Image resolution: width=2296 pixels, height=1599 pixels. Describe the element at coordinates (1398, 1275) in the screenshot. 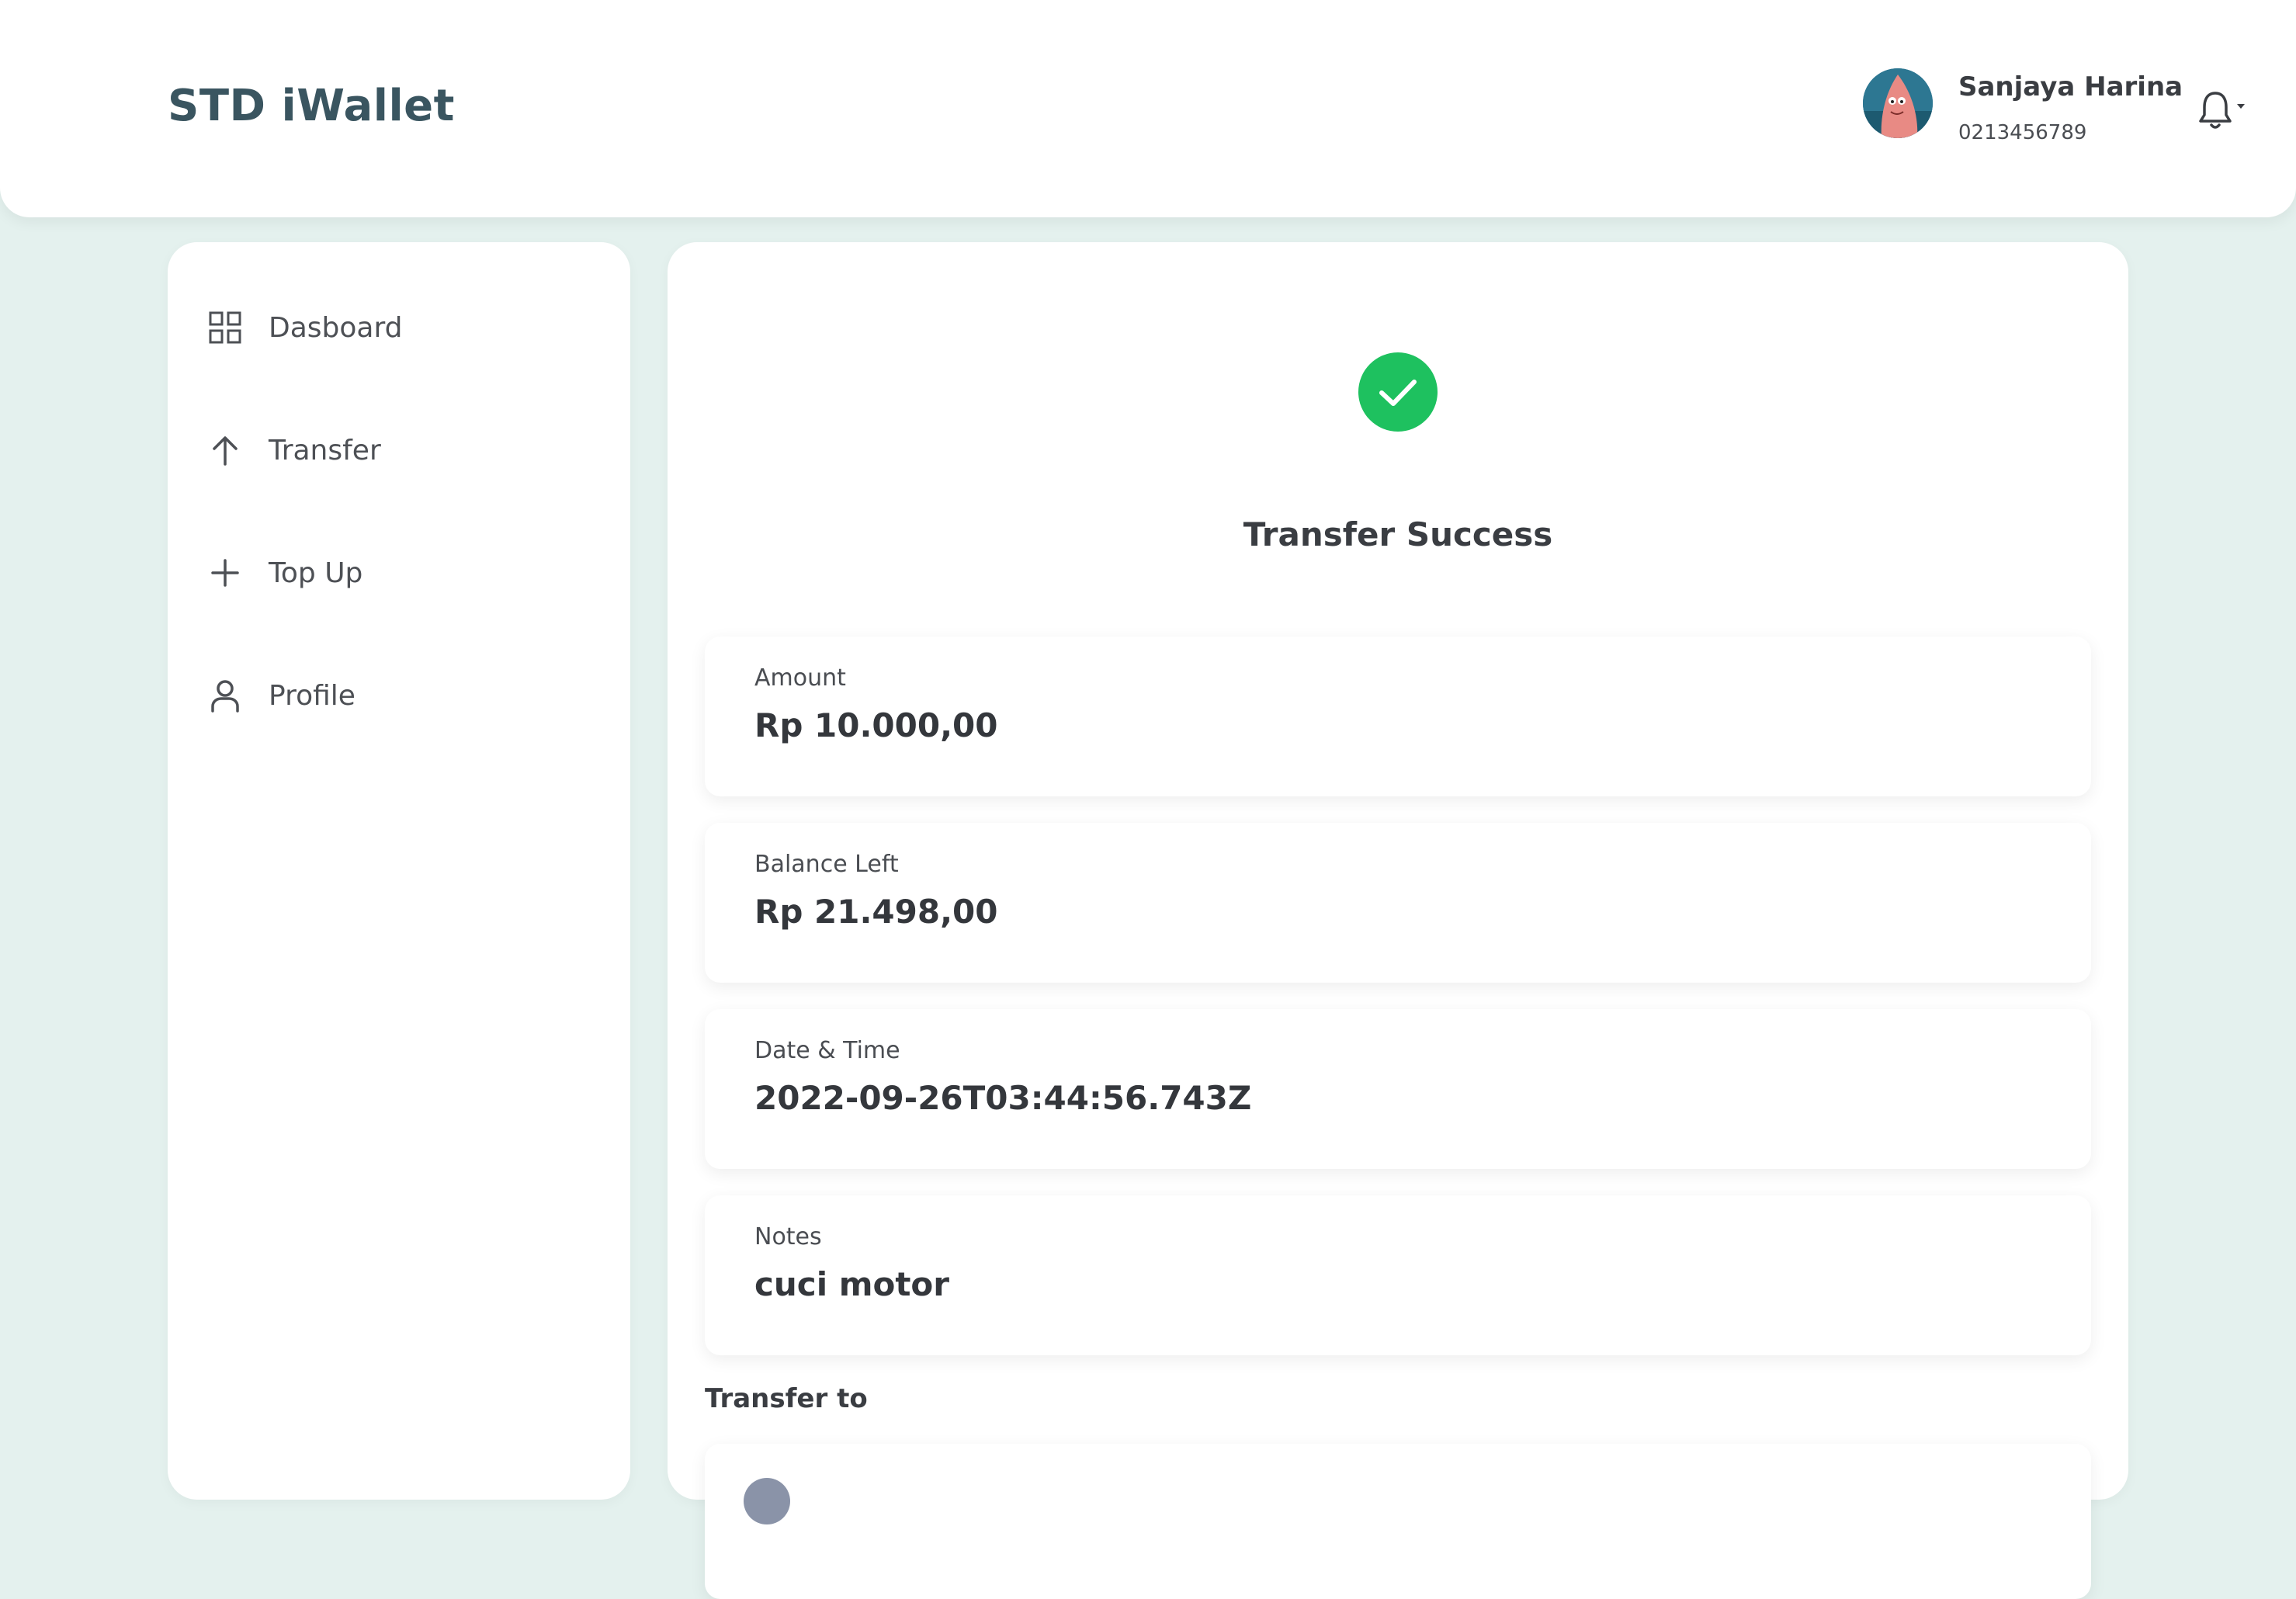

I see `detail-card-notes: Notes cuci motor` at that location.